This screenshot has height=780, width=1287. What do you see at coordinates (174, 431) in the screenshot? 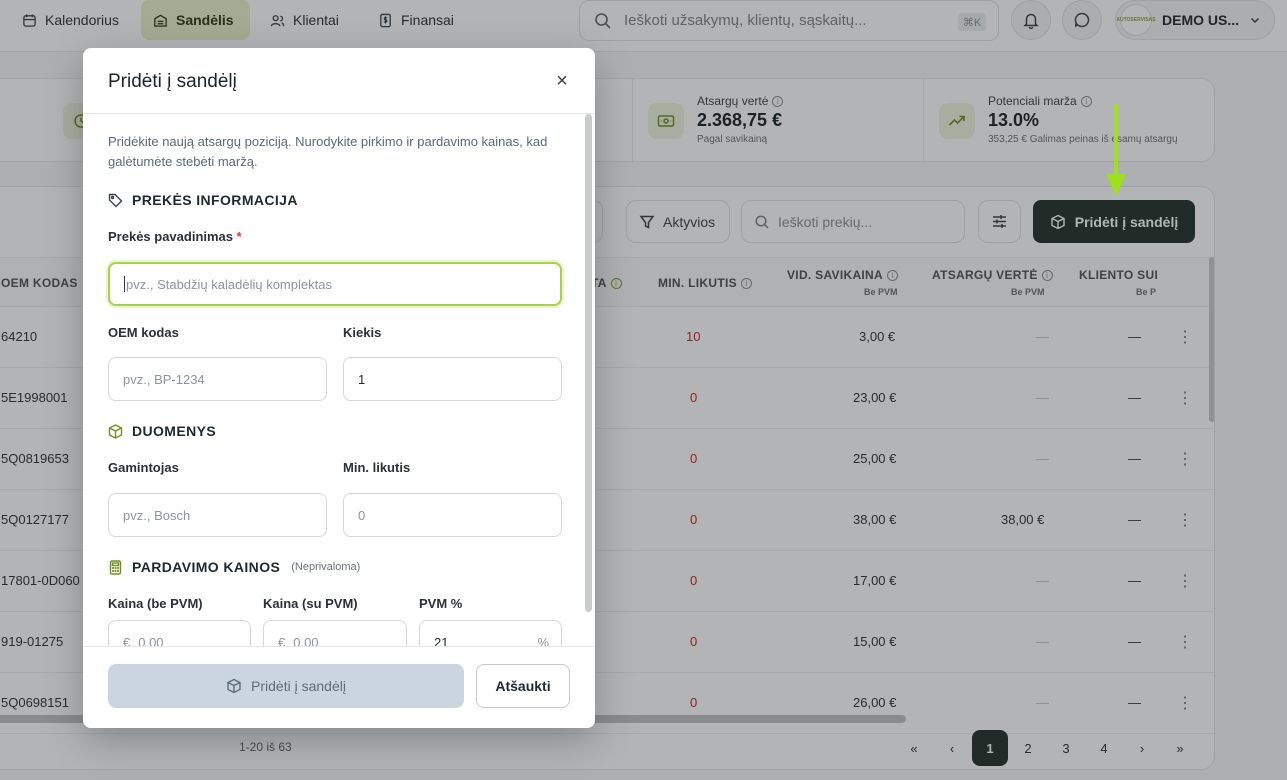
I see `section-title: DUOMENYS` at bounding box center [174, 431].